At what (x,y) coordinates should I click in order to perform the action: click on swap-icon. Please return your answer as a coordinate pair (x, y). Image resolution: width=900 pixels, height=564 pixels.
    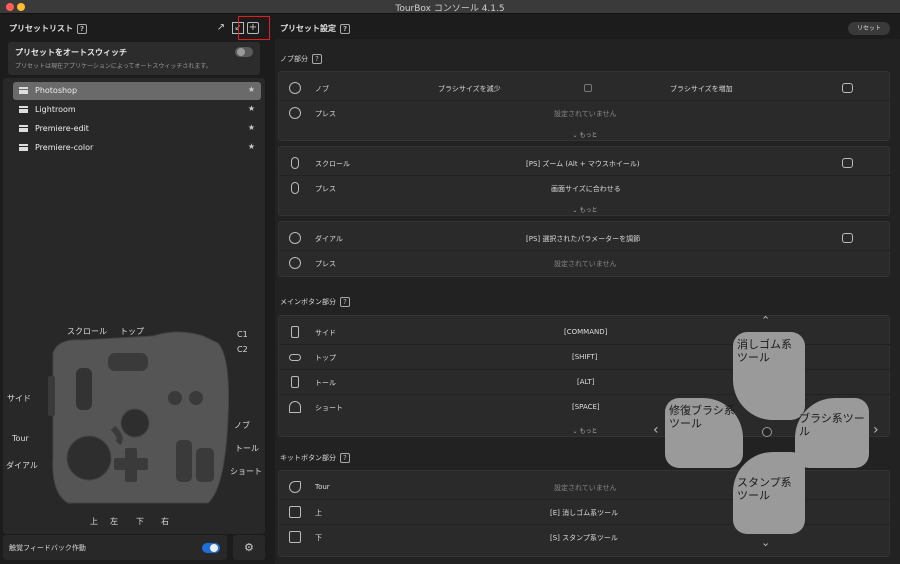
    Looking at the image, I should click on (588, 88).